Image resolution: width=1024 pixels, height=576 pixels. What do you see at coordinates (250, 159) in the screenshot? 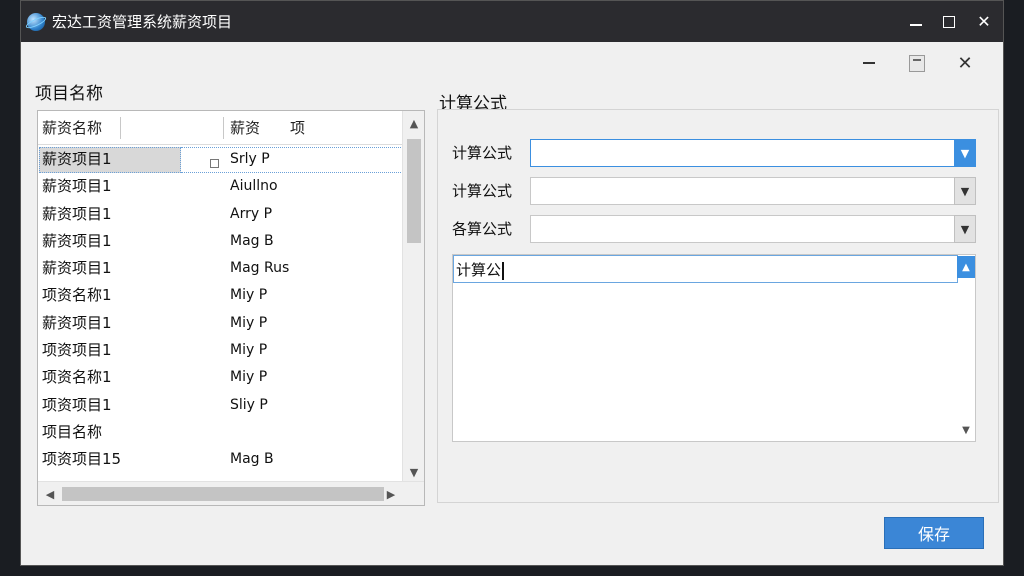
I see `row-item-cell: Srly P` at bounding box center [250, 159].